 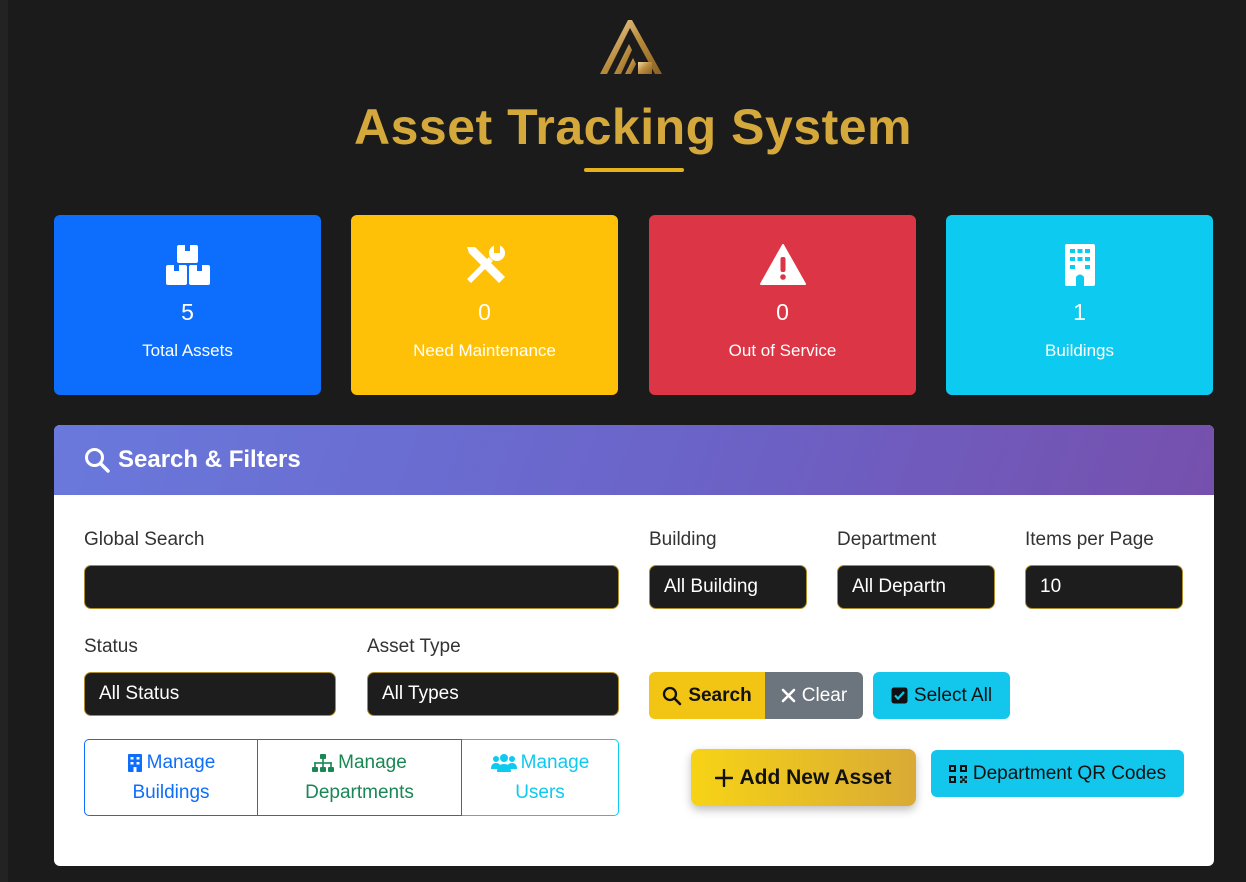 I want to click on add-new-asset-label: Add New Asset, so click(x=815, y=777).